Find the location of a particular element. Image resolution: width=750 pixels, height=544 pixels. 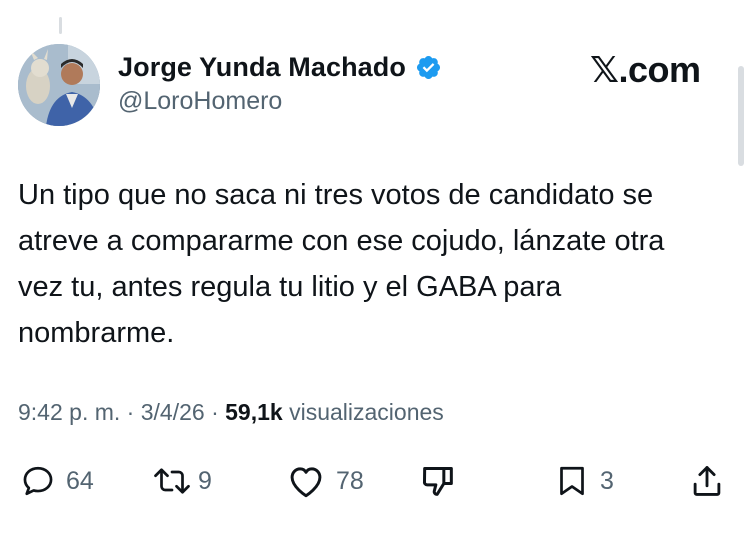

reply-button: 64 is located at coordinates (57, 481).